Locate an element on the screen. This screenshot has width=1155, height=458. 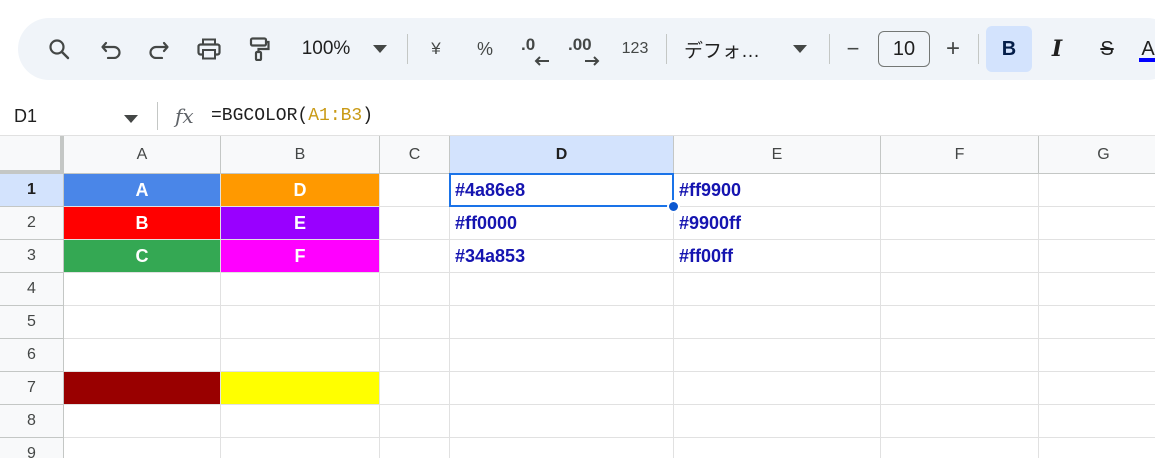
cell-f9 is located at coordinates (960, 448).